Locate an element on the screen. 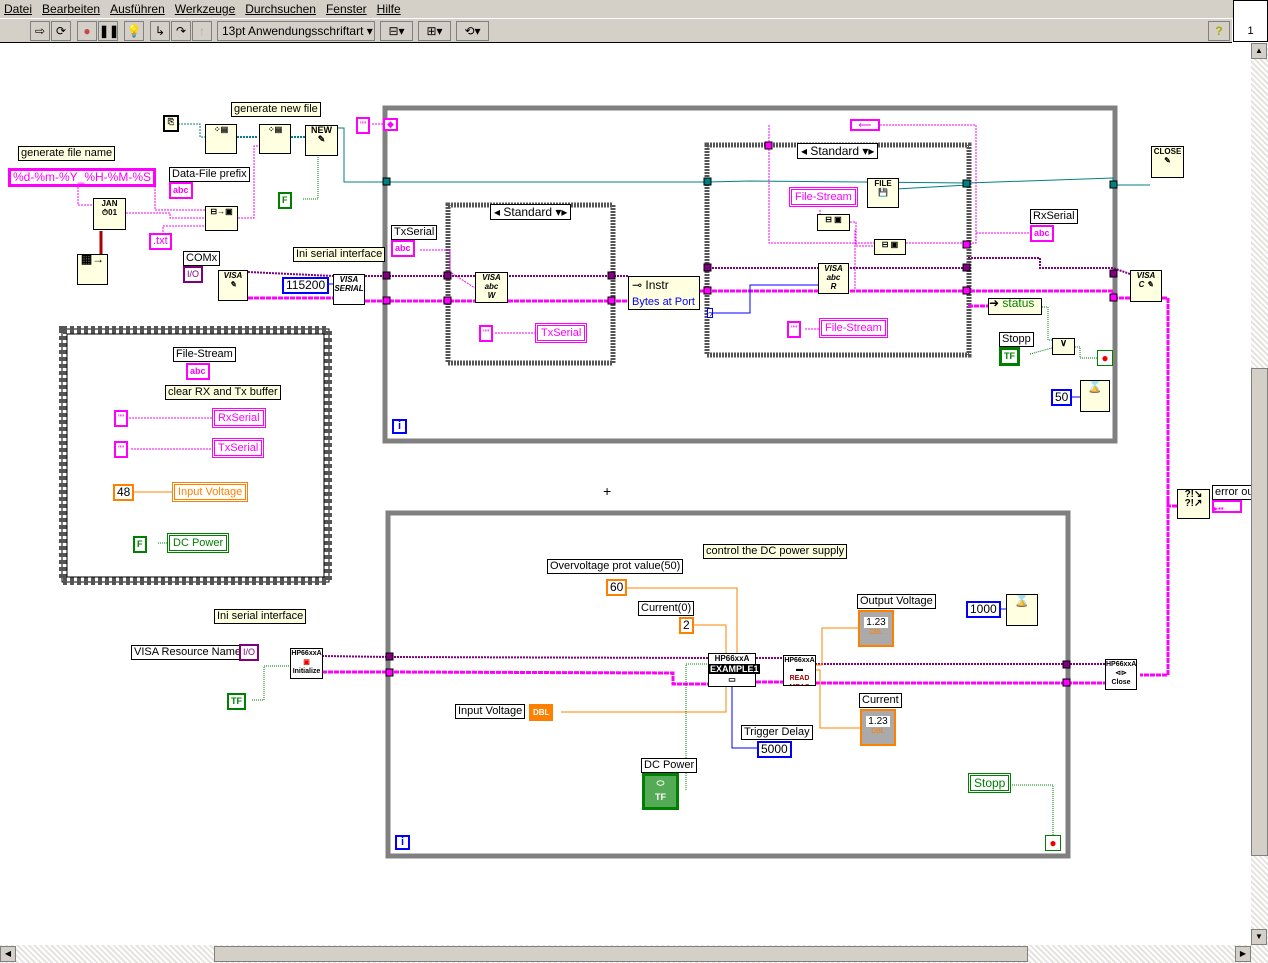 This screenshot has width=1268, height=963. hp66xxa-close-icon: HP66xxA ⊲⊳ Close is located at coordinates (1121, 674).